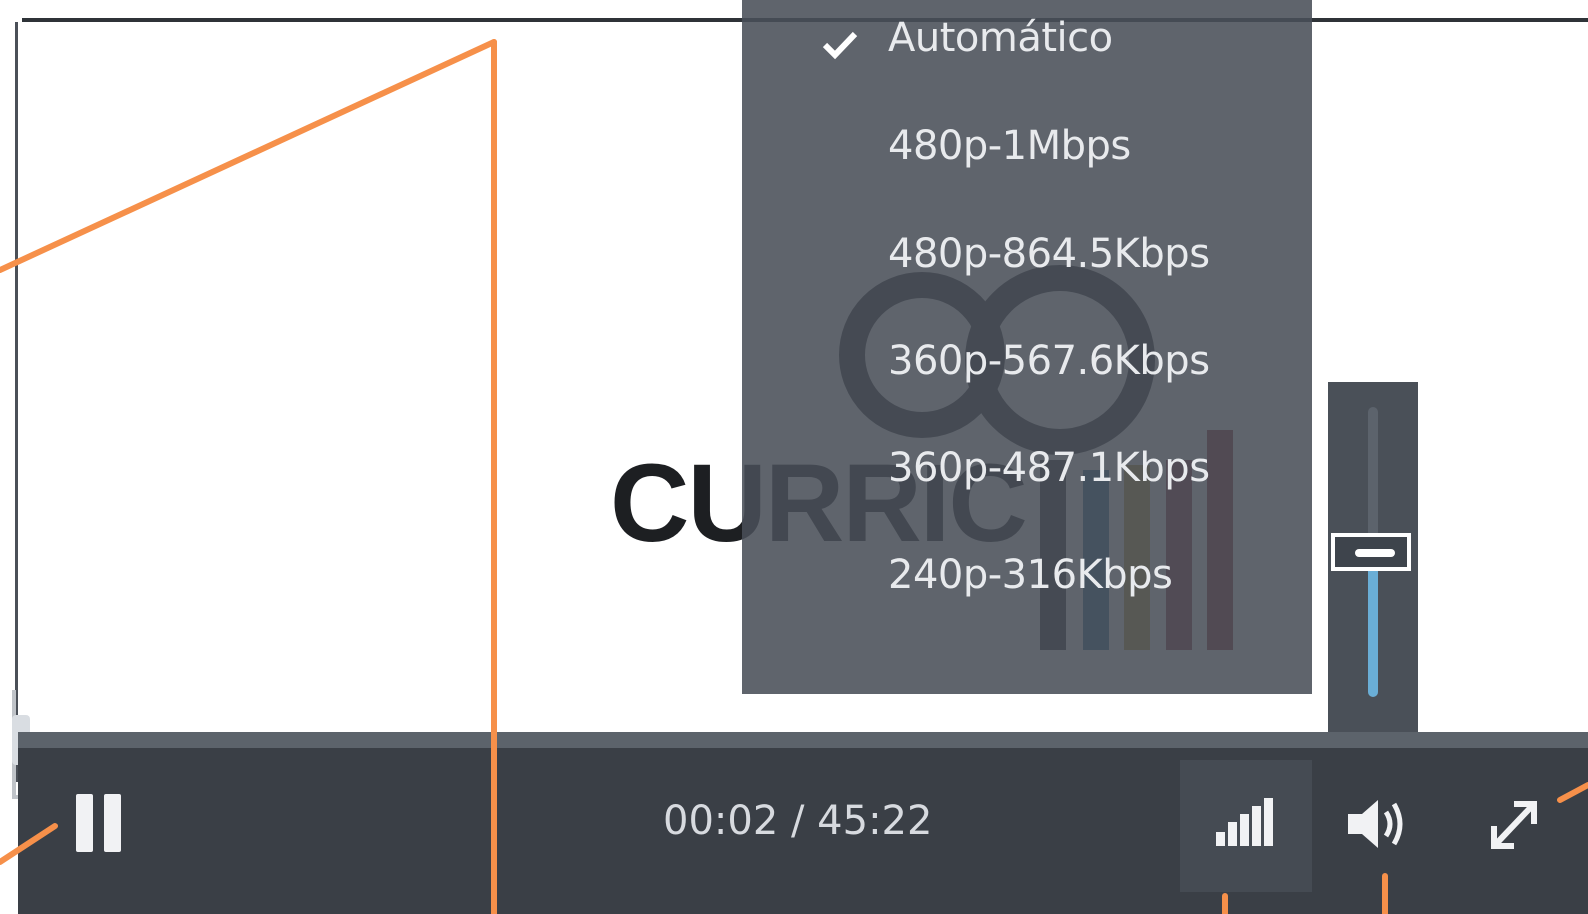 This screenshot has width=1588, height=914. What do you see at coordinates (840, 45) in the screenshot?
I see `check-icon` at bounding box center [840, 45].